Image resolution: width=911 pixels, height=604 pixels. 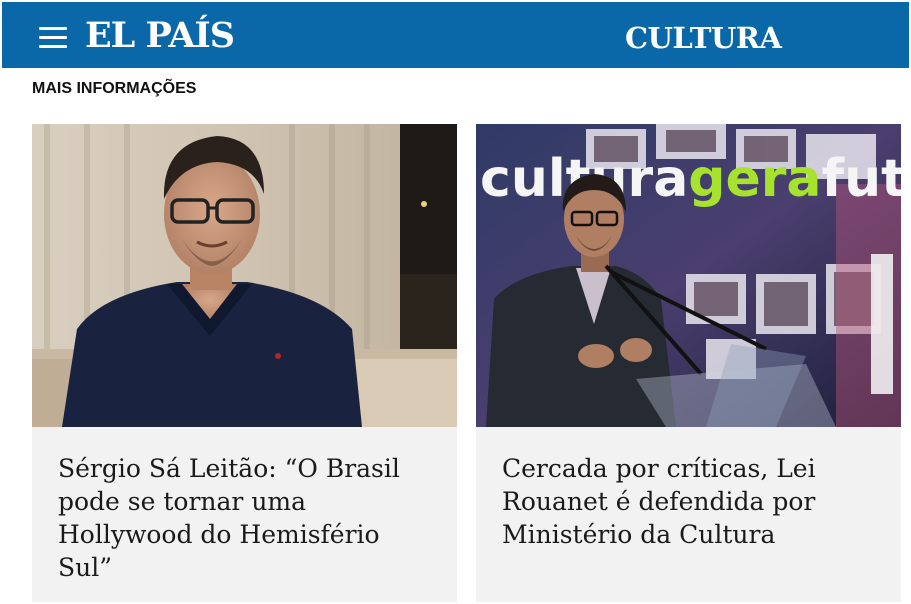 I want to click on section-title: CULTURA, so click(x=703, y=38).